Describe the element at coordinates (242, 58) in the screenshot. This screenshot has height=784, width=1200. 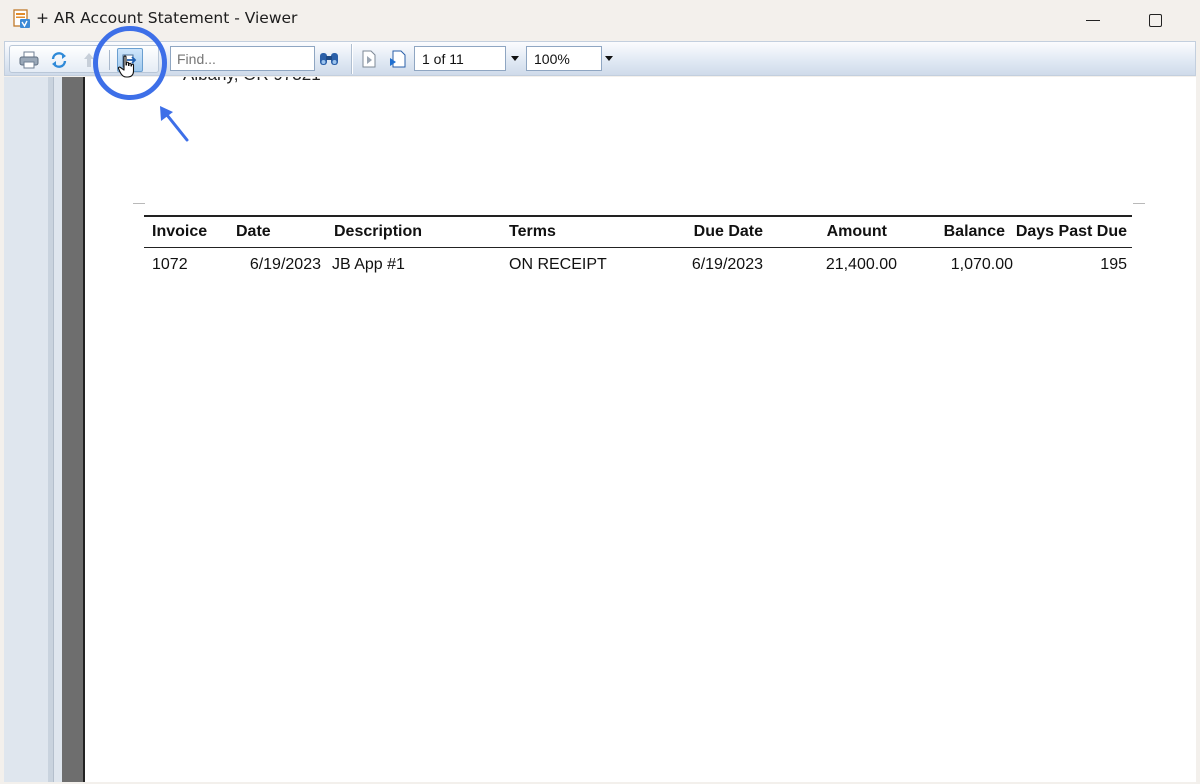
I see `find-input` at that location.